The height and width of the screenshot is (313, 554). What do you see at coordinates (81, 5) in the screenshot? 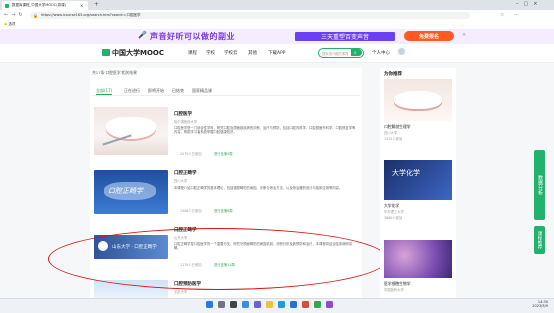
I see `tab-close-icon: ×` at bounding box center [81, 5].